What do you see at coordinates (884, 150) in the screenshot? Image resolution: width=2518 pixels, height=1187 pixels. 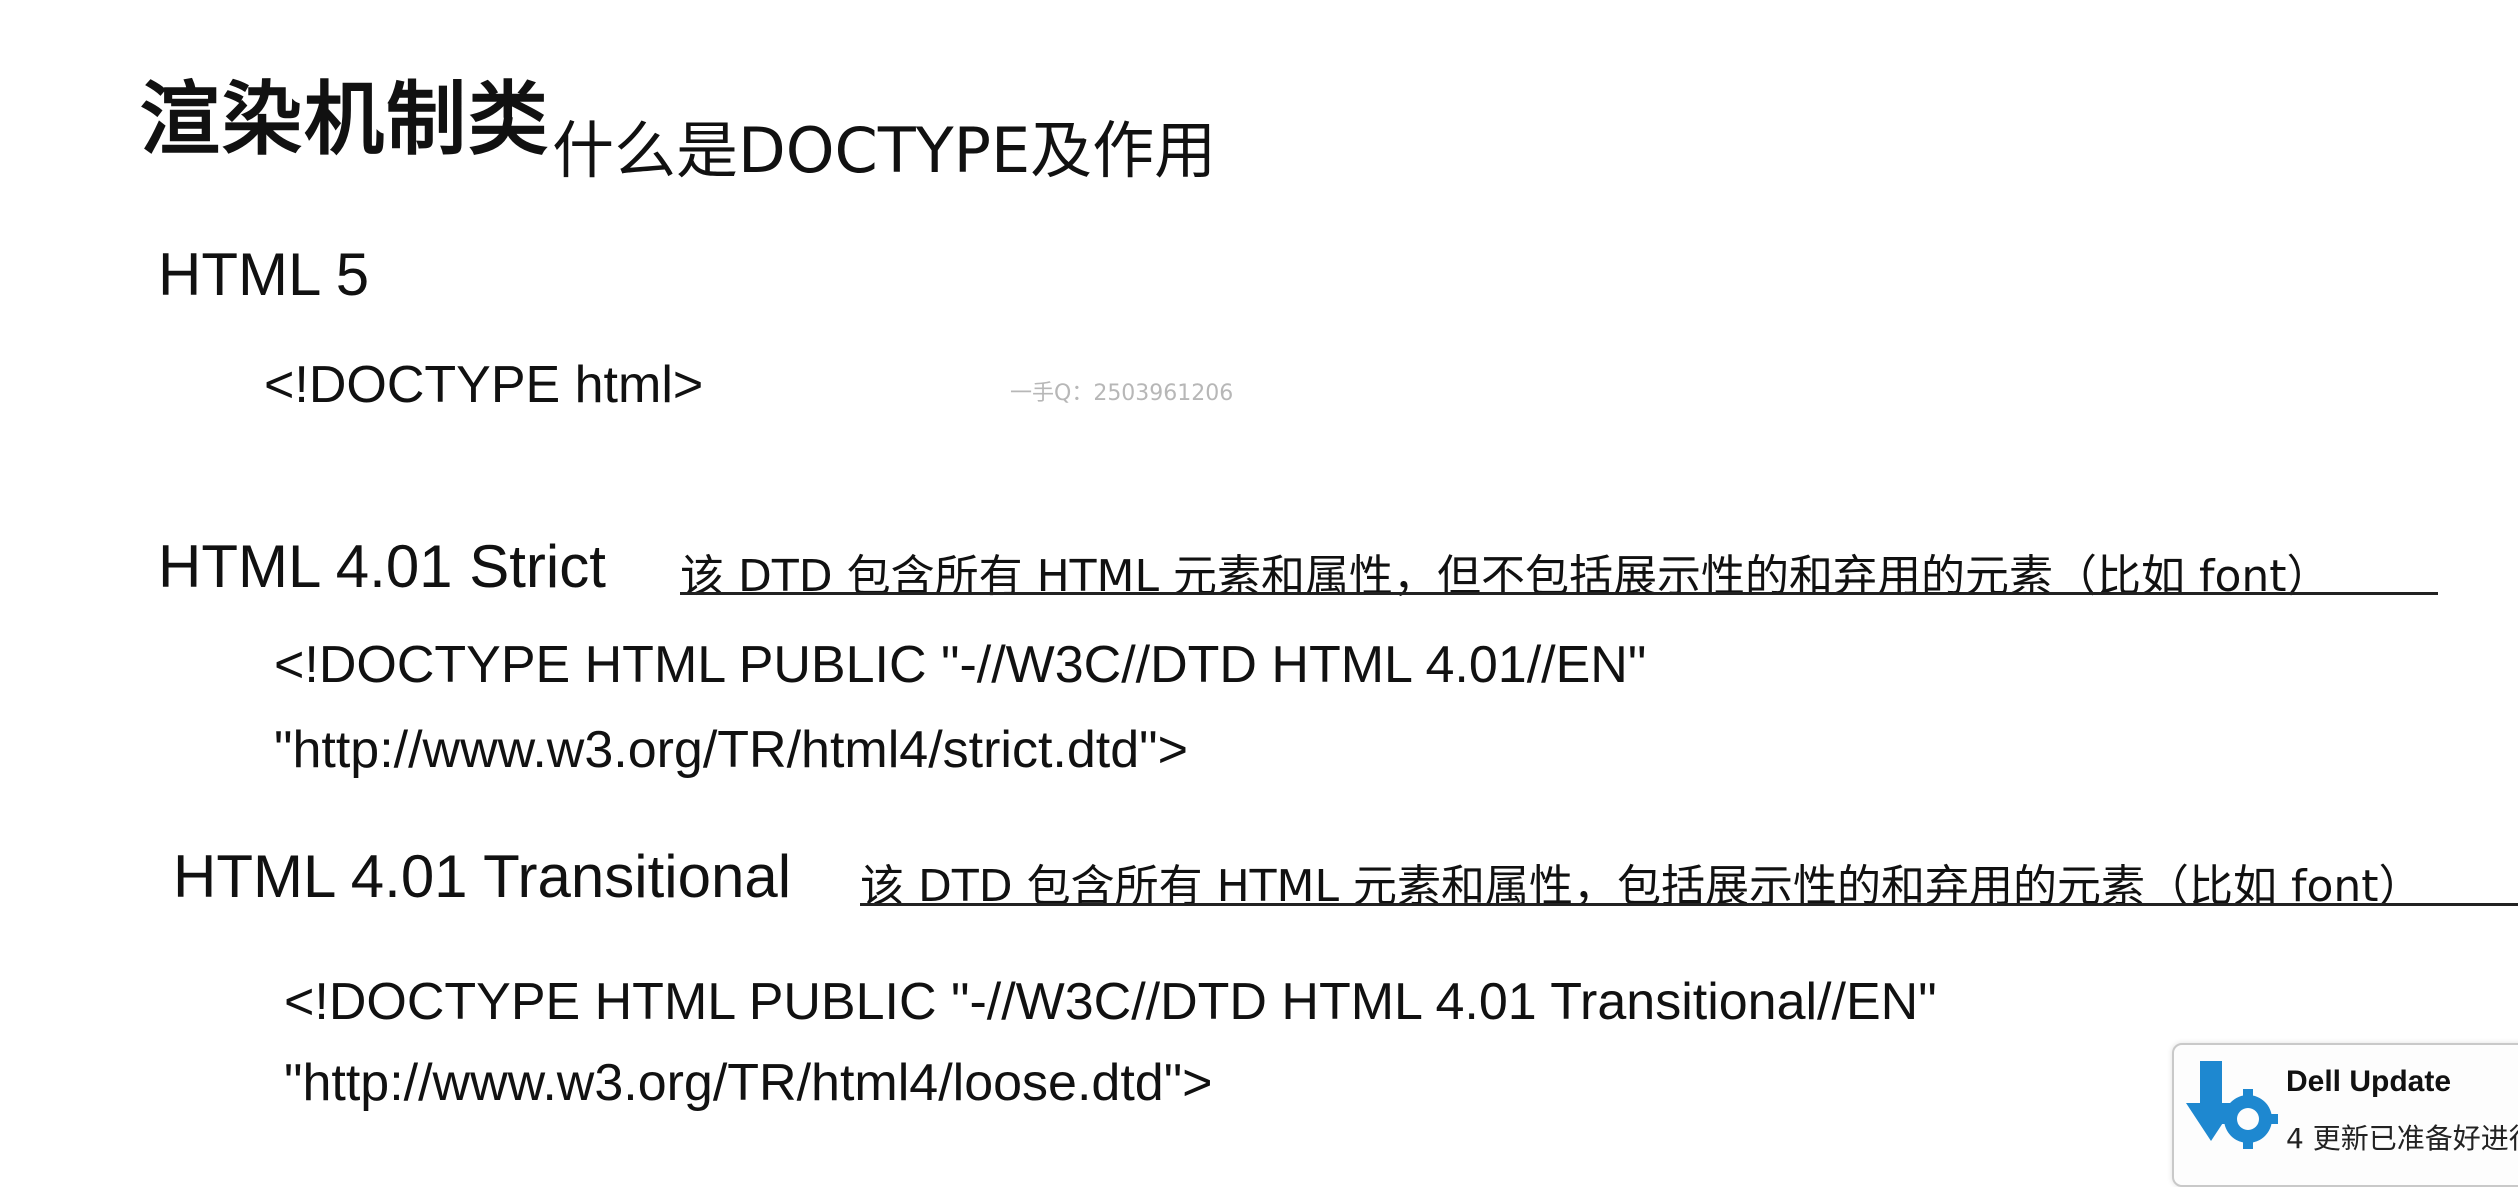 I see `slide-subtitle: 什么是DOCTYPE及作用` at bounding box center [884, 150].